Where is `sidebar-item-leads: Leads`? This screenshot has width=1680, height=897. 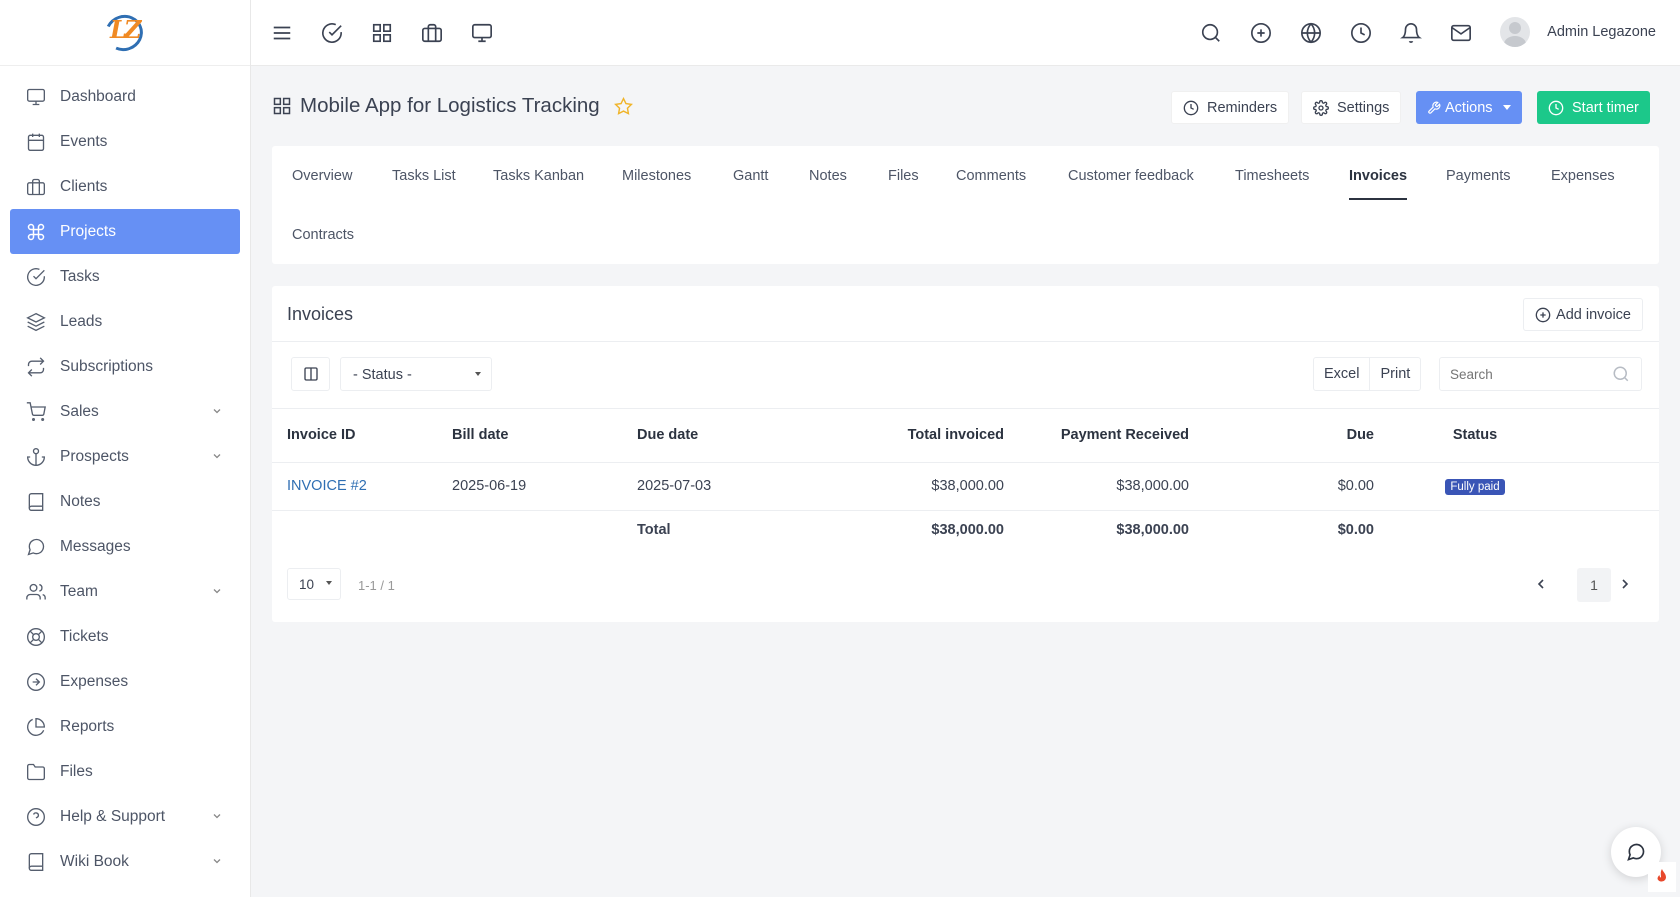
sidebar-item-leads: Leads is located at coordinates (125, 321).